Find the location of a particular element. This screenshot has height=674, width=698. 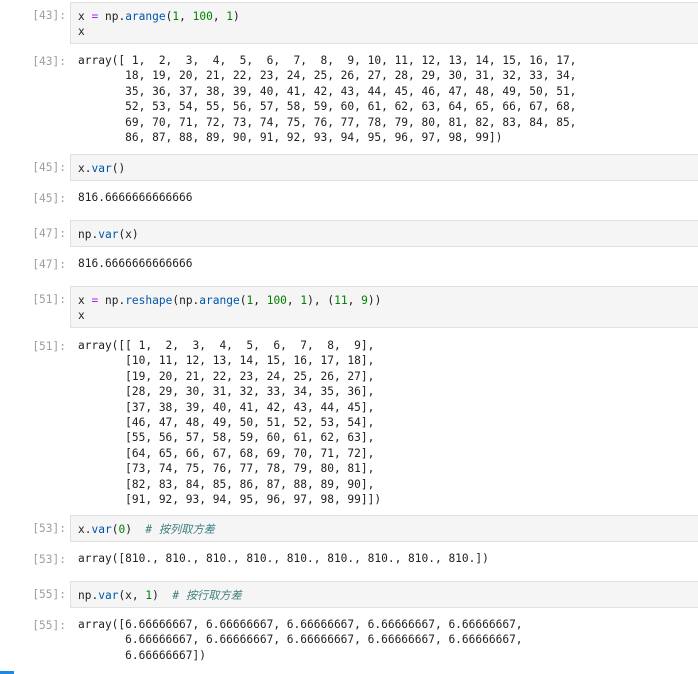

code-token: (np. is located at coordinates (186, 300).